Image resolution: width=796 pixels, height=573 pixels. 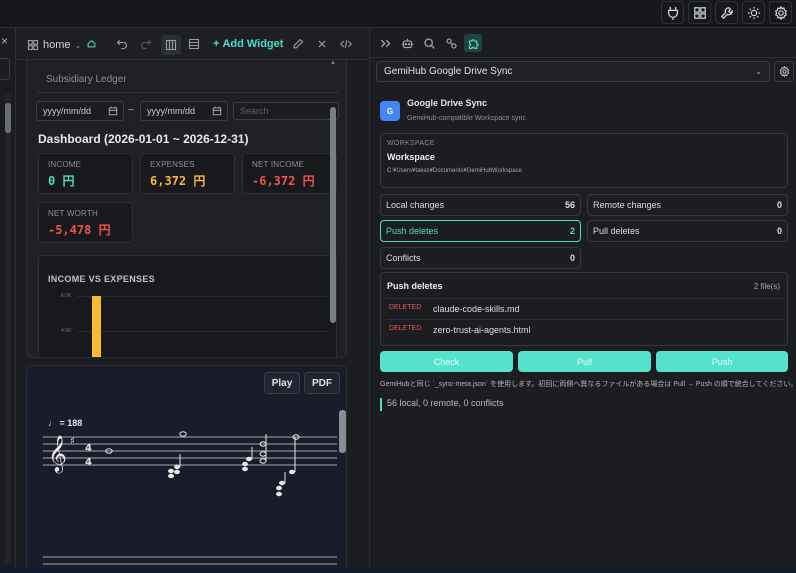 I want to click on add-widget-button: + Add Widget, so click(x=248, y=44).